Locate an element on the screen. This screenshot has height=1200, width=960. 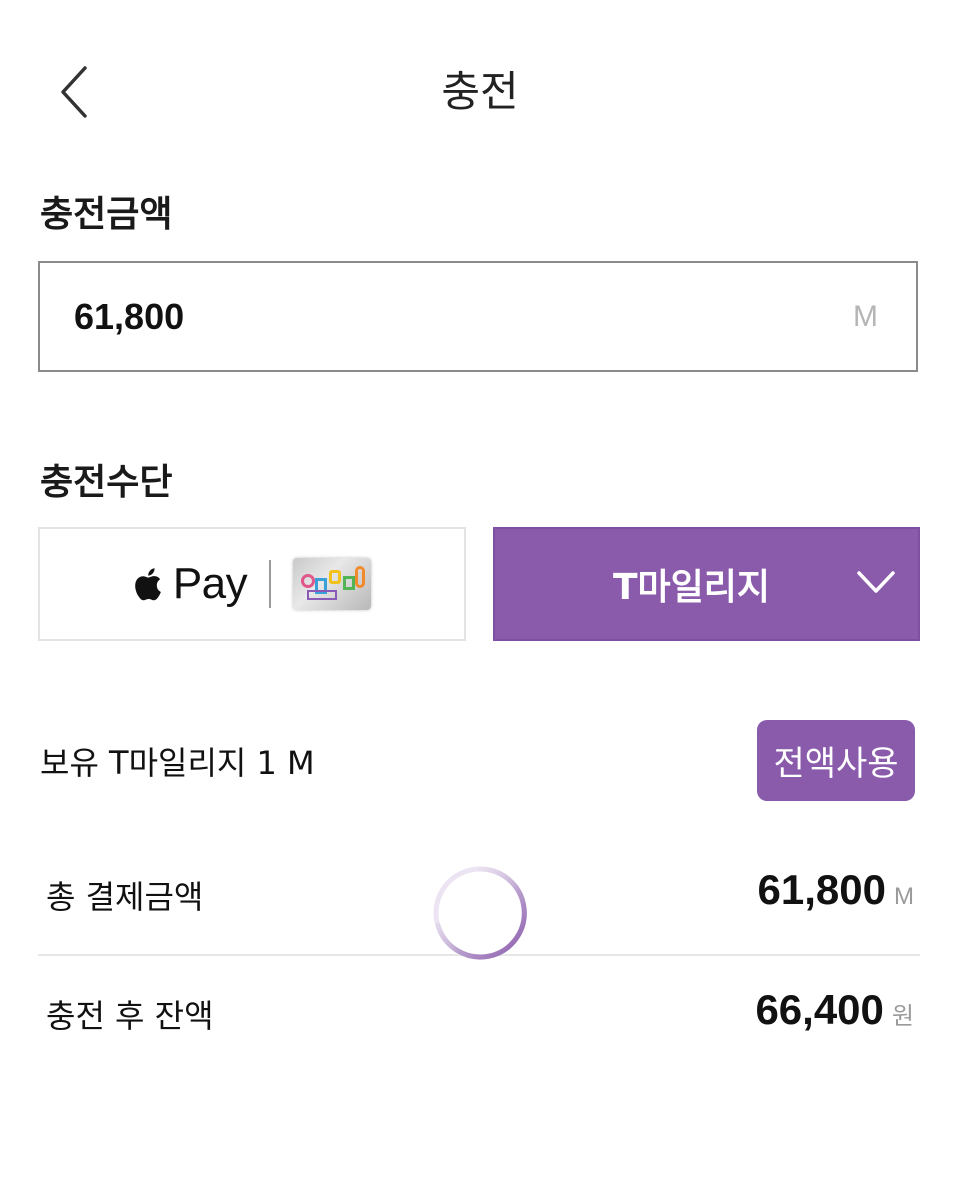
total-payment-unit: M is located at coordinates (904, 896).